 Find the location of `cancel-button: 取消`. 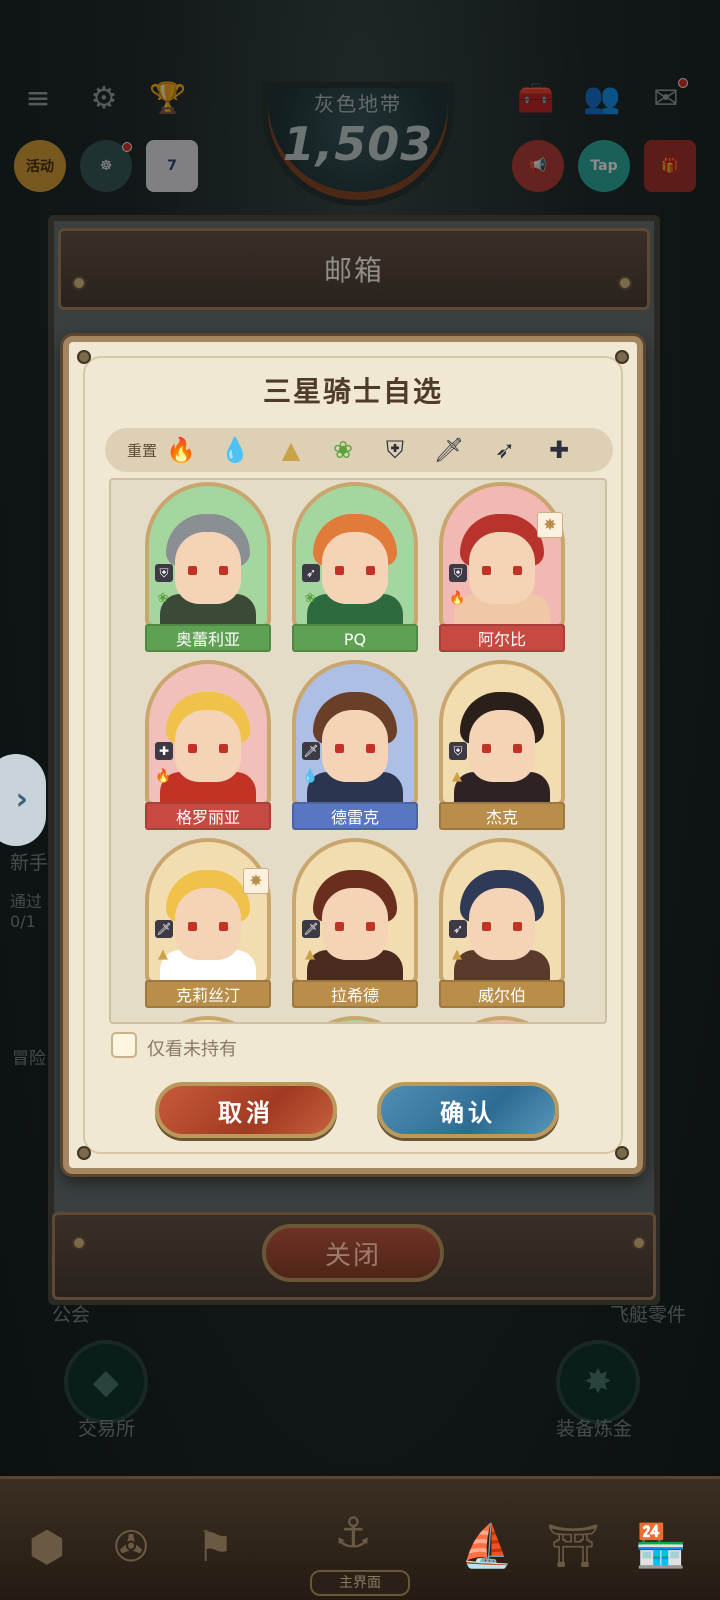

cancel-button: 取消 is located at coordinates (246, 1110).